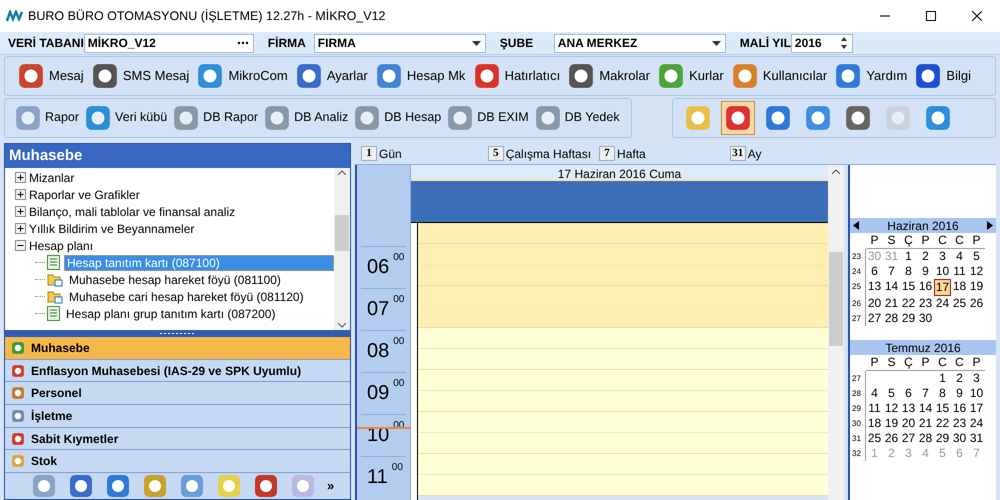 The image size is (1000, 500). Describe the element at coordinates (125, 117) in the screenshot. I see `toolbar-button: Veri kübü` at that location.